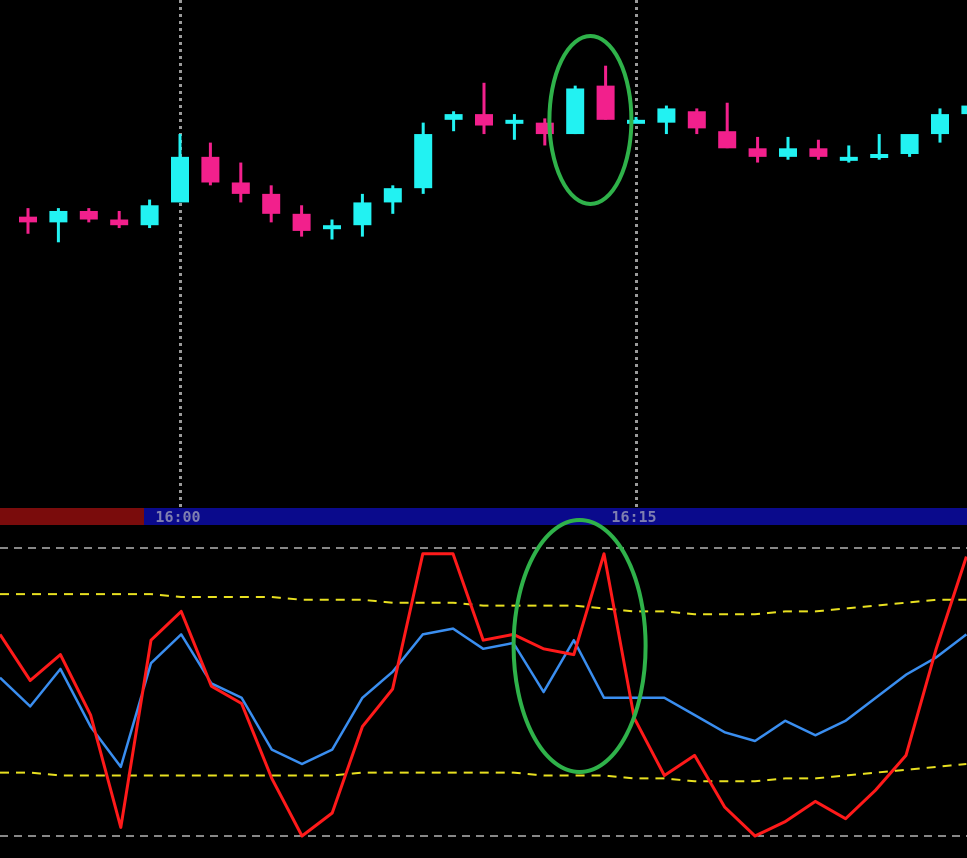 The width and height of the screenshot is (967, 858). What do you see at coordinates (177, 517) in the screenshot?
I see `time-label-1600: 16:00` at bounding box center [177, 517].